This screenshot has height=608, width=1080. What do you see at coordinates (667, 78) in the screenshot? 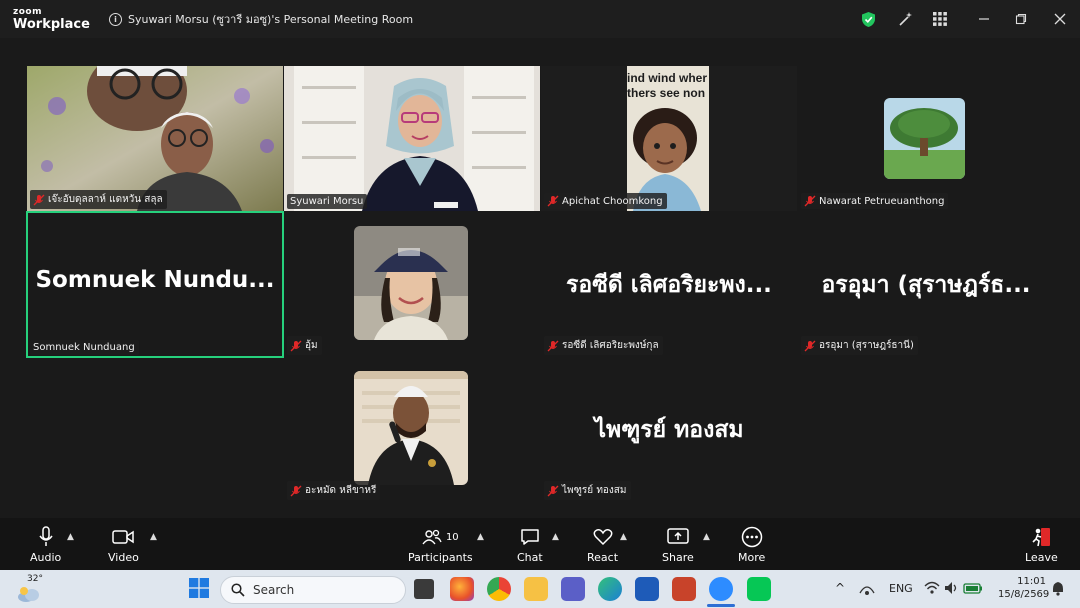
I see `overlay-text-line1: ind wind wher` at bounding box center [667, 78].